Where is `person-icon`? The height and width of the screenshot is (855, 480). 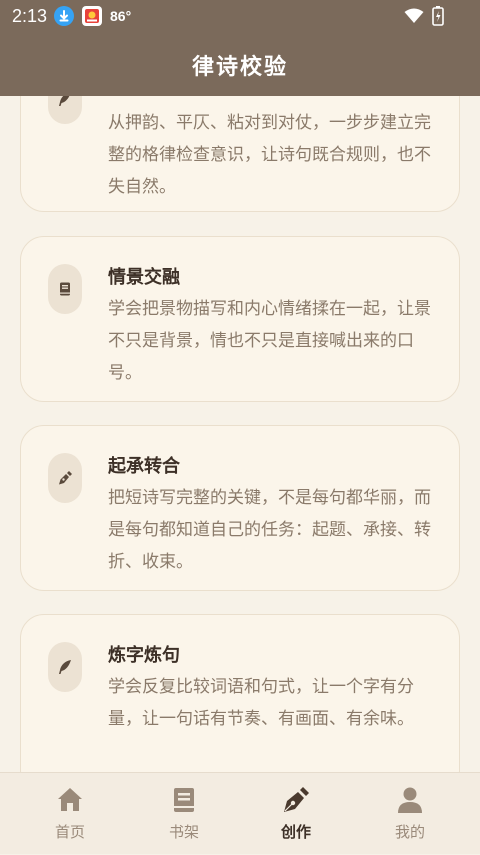
person-icon is located at coordinates (410, 800).